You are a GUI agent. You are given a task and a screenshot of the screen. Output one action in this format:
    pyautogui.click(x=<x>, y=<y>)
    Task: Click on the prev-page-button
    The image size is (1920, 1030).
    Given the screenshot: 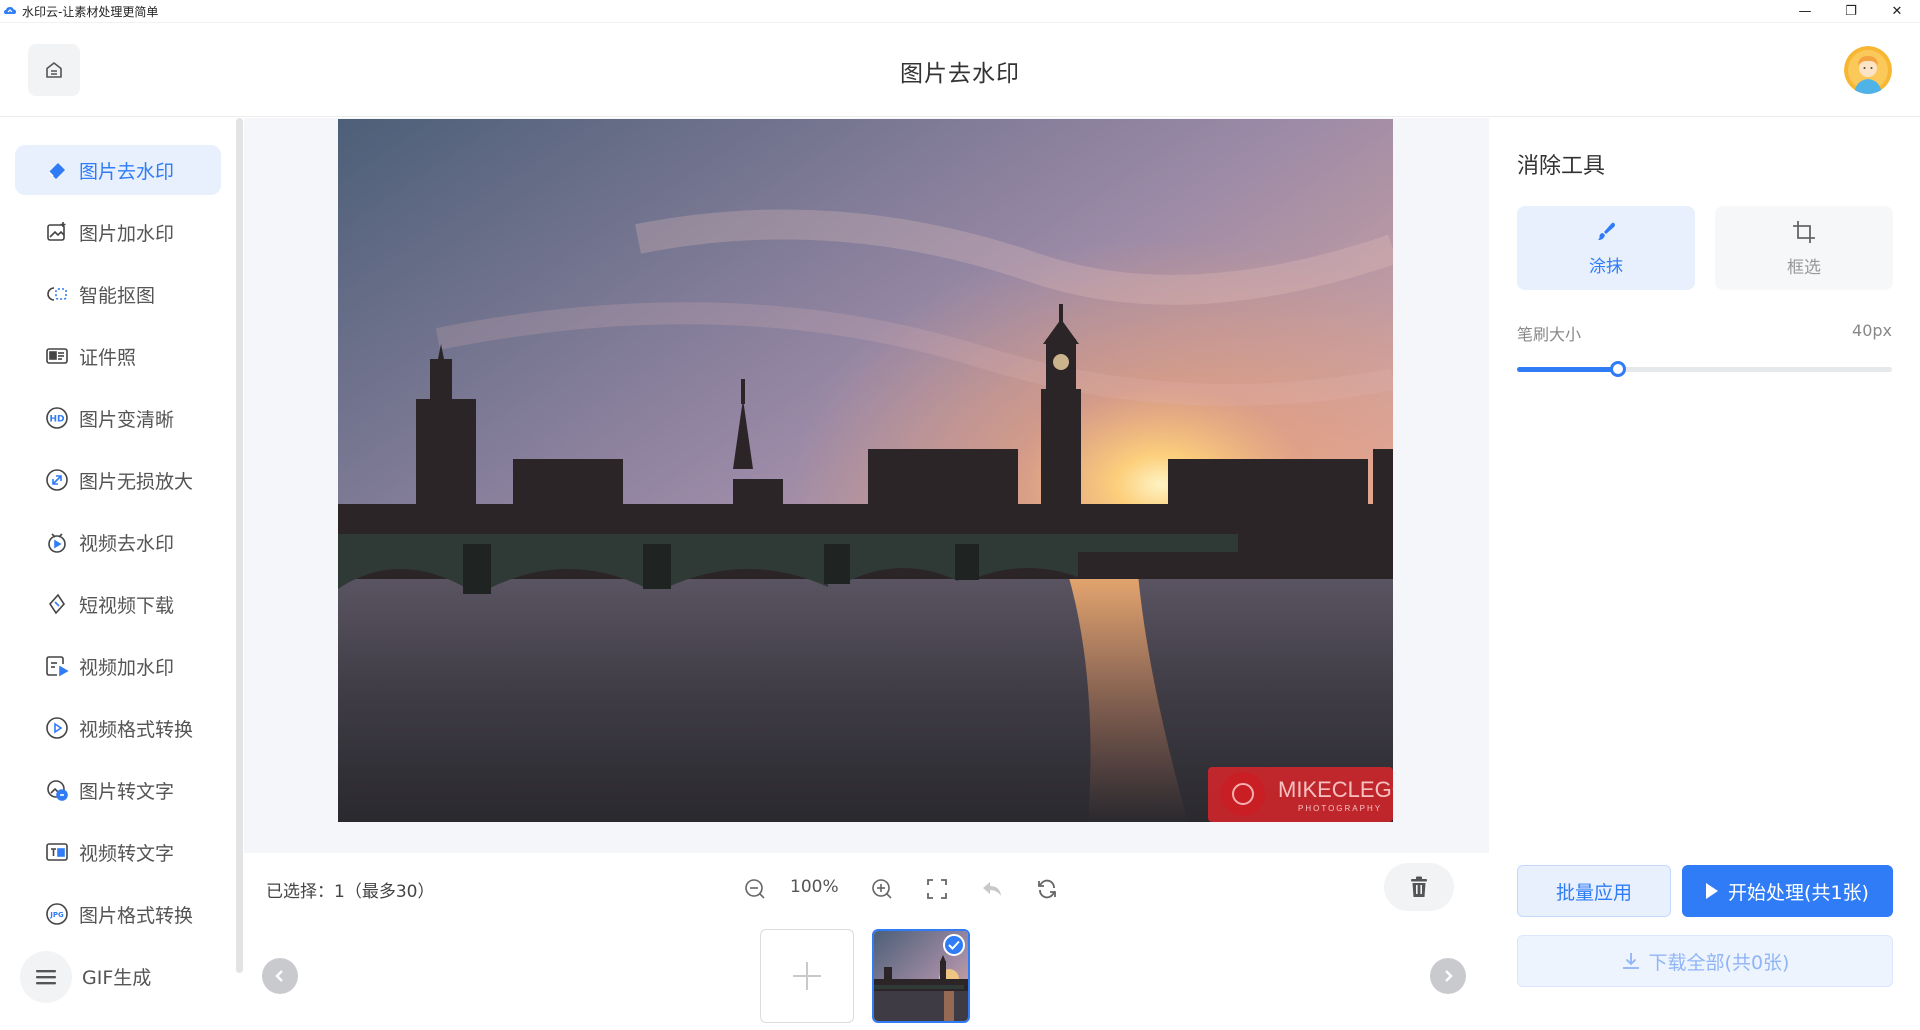 What is the action you would take?
    pyautogui.click(x=280, y=976)
    